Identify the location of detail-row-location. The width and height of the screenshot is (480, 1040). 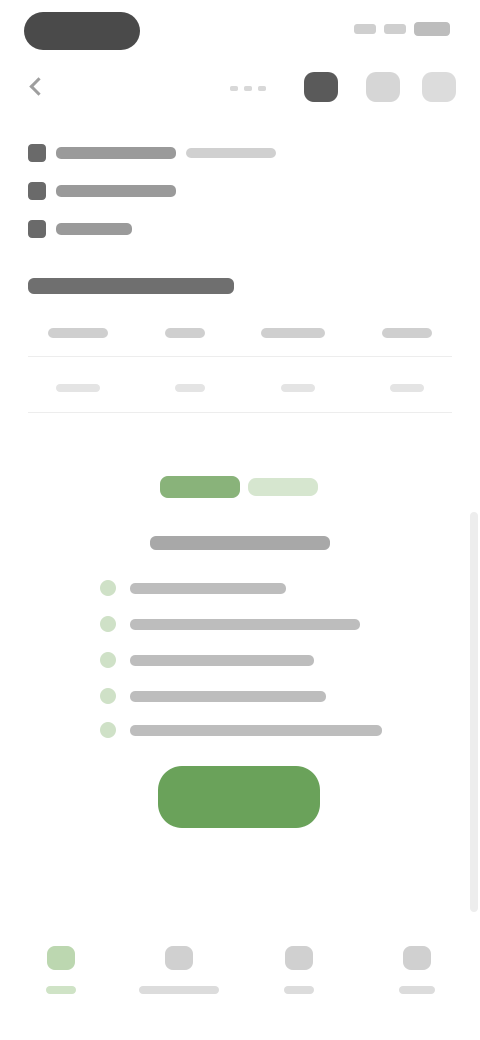
(152, 153).